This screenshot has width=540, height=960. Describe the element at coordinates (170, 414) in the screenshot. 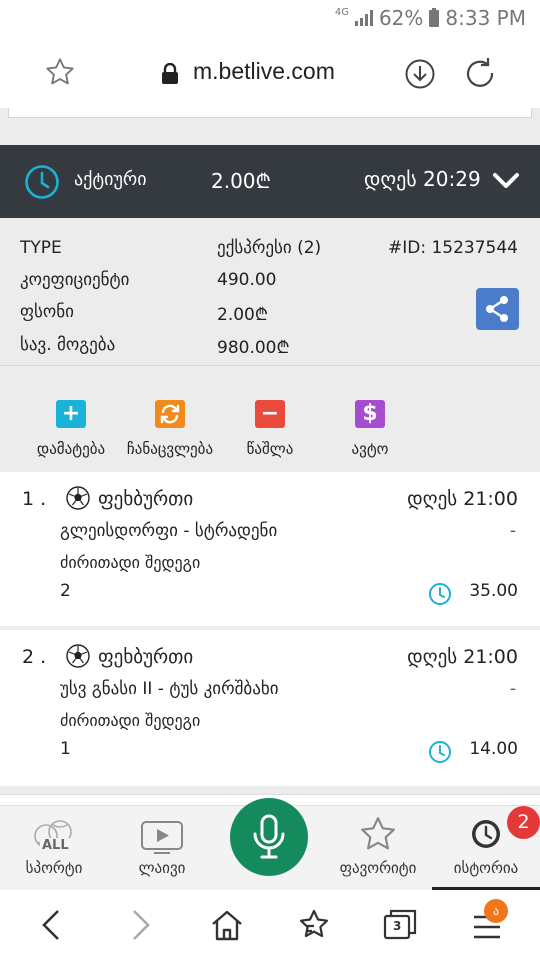

I see `swap-icon` at that location.